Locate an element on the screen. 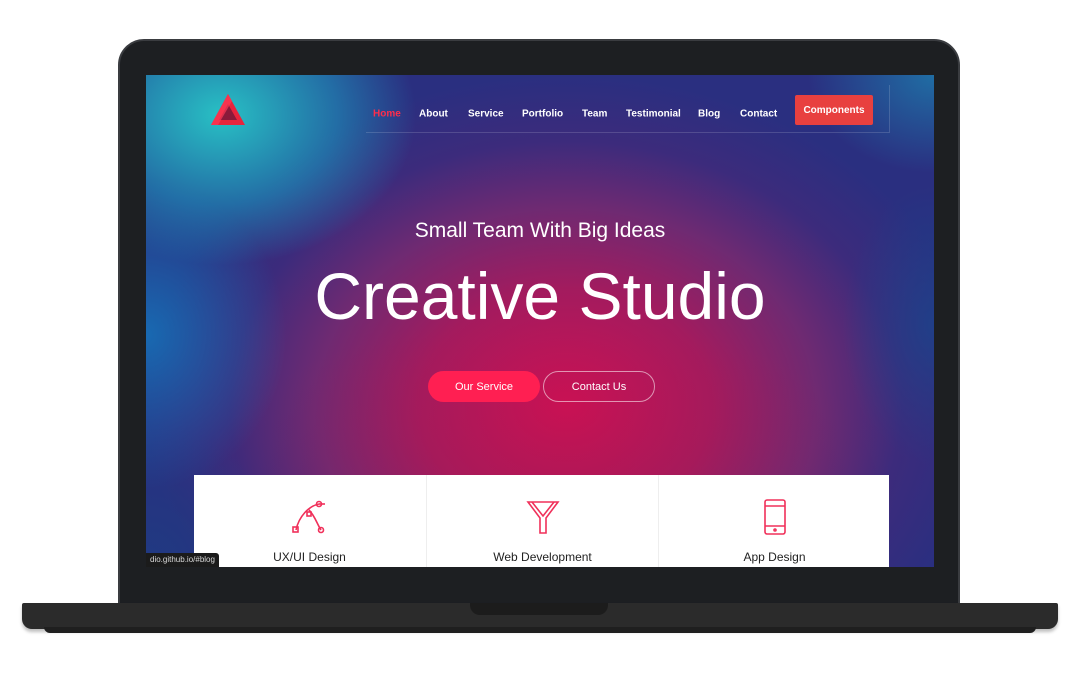  laptop-foot is located at coordinates (540, 630).